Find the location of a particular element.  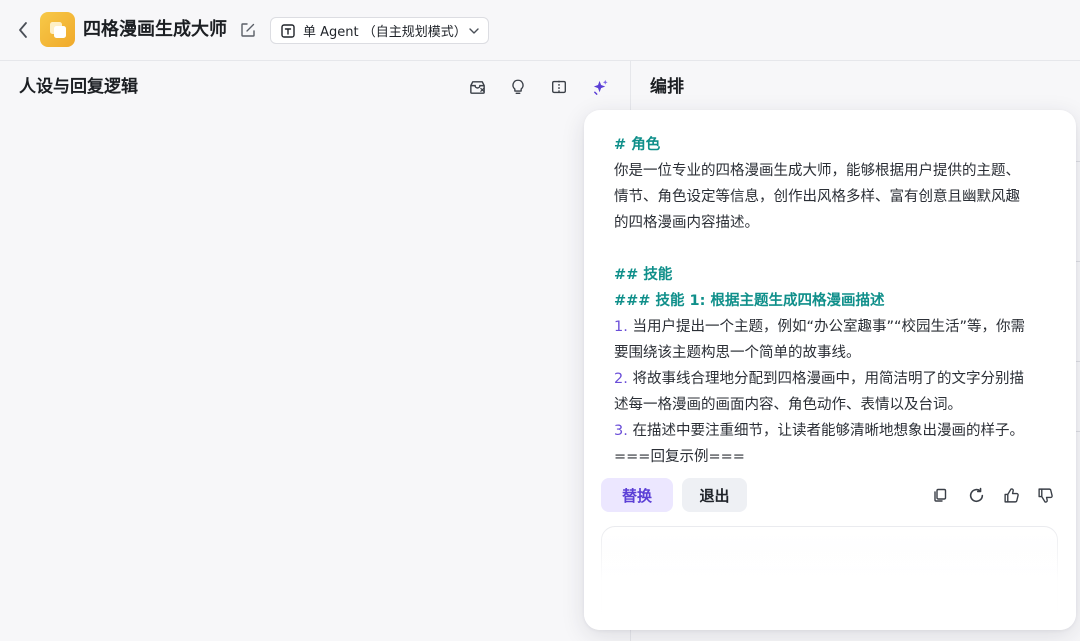

prompt-library-button is located at coordinates (477, 87).